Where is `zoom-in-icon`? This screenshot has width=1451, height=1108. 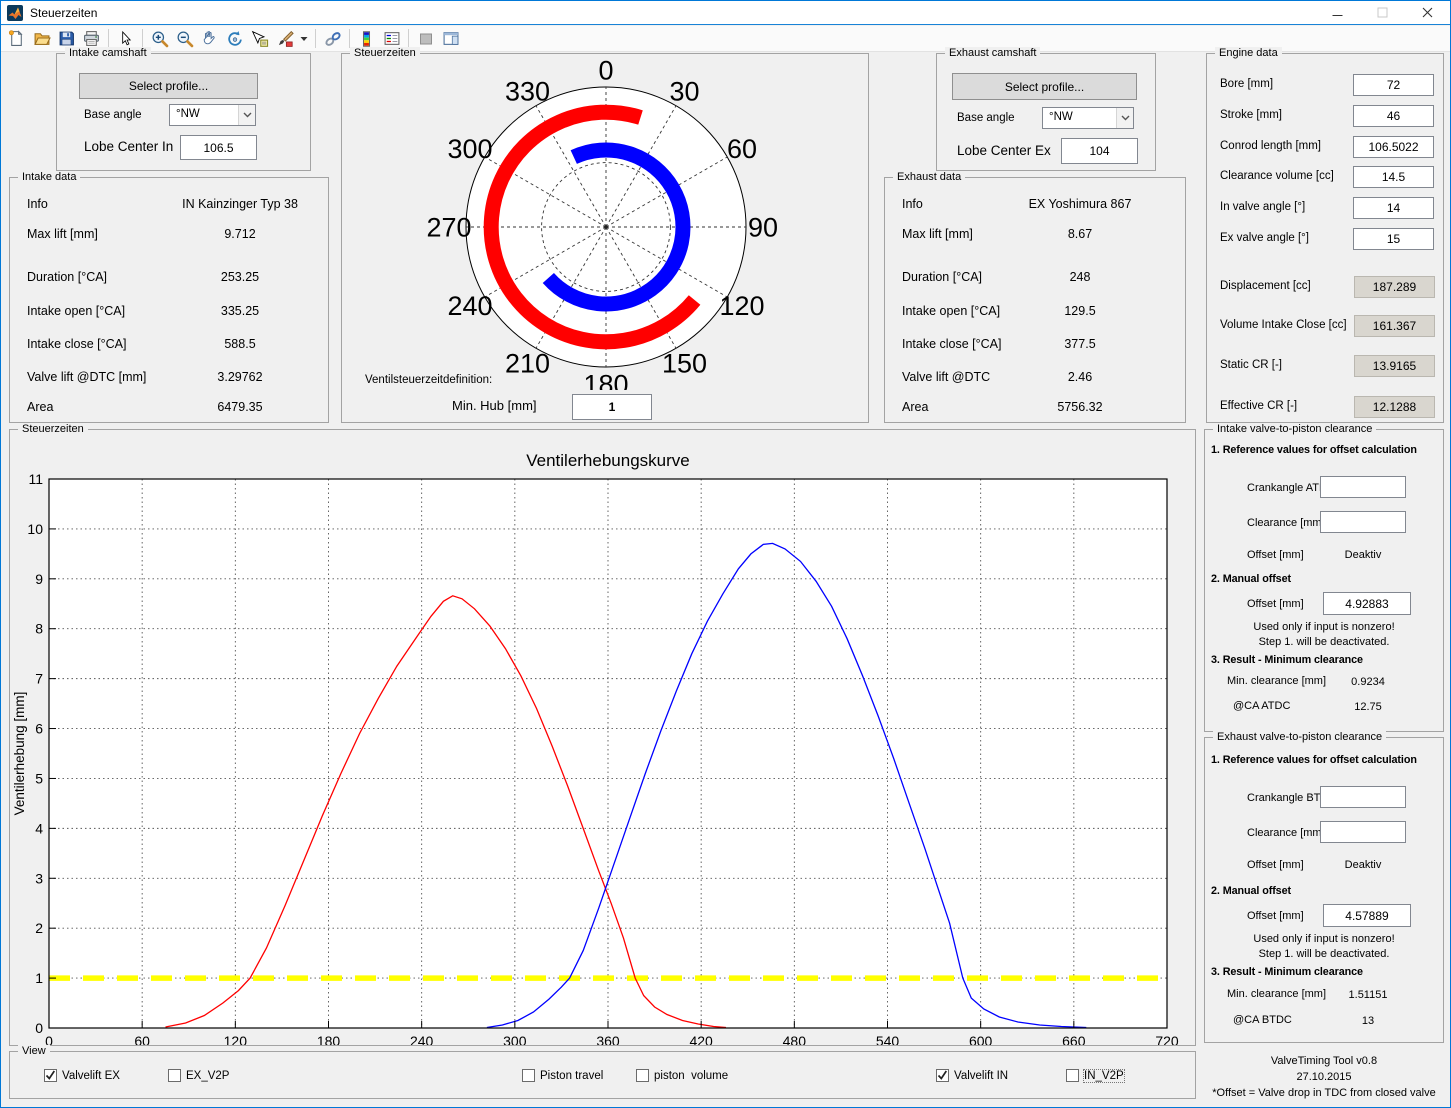
zoom-in-icon is located at coordinates (159, 38).